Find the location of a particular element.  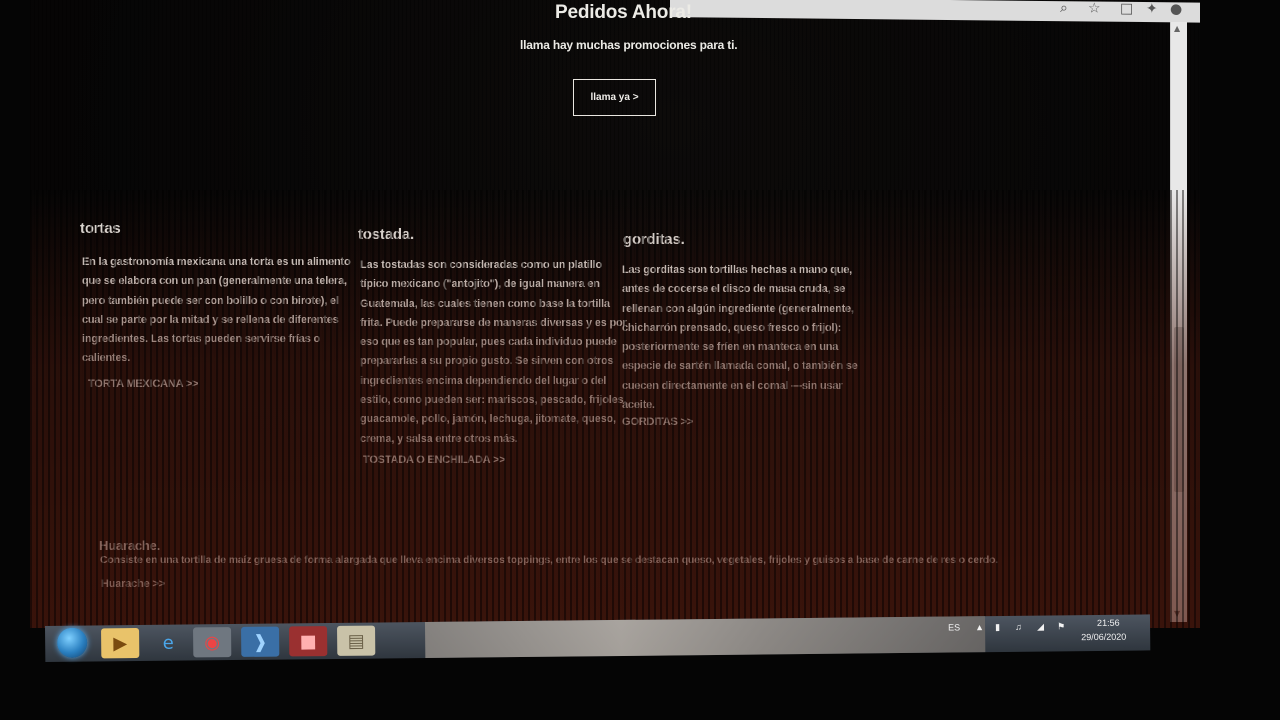

network-icon: ▮ is located at coordinates (997, 627).